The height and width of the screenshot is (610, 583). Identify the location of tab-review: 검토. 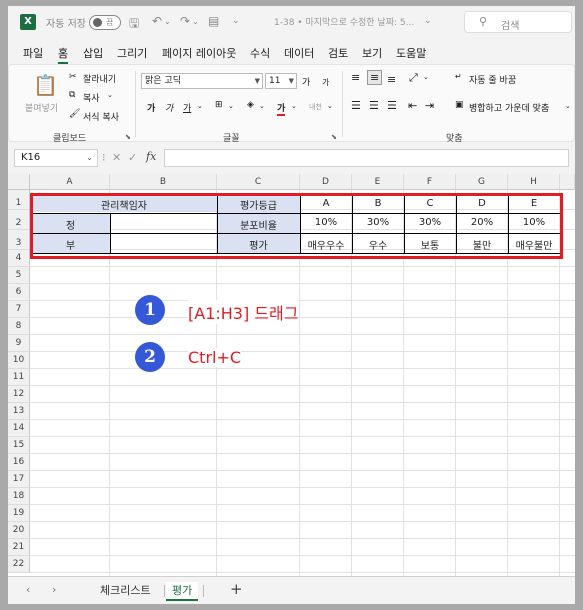
(338, 53).